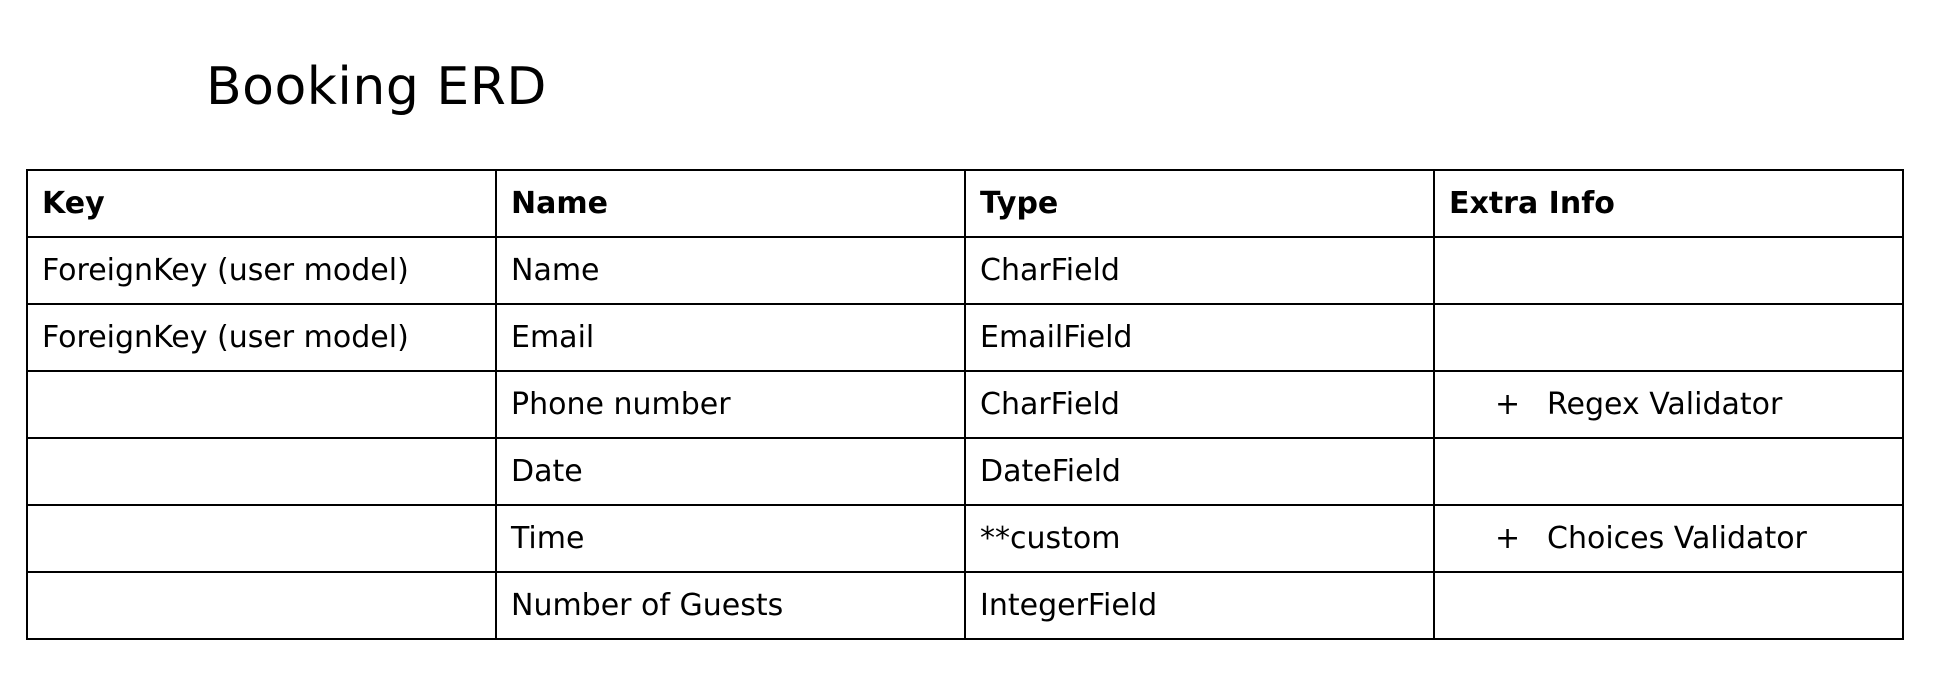  I want to click on cell-extra-info: + Regex Validator, so click(1668, 404).